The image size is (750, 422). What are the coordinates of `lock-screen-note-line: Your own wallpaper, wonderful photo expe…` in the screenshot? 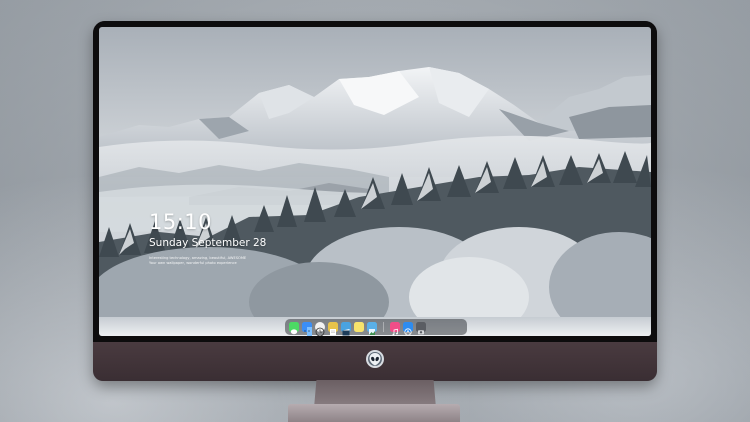 It's located at (193, 263).